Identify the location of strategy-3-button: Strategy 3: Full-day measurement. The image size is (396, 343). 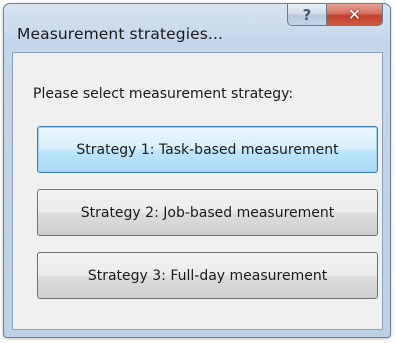
(207, 275).